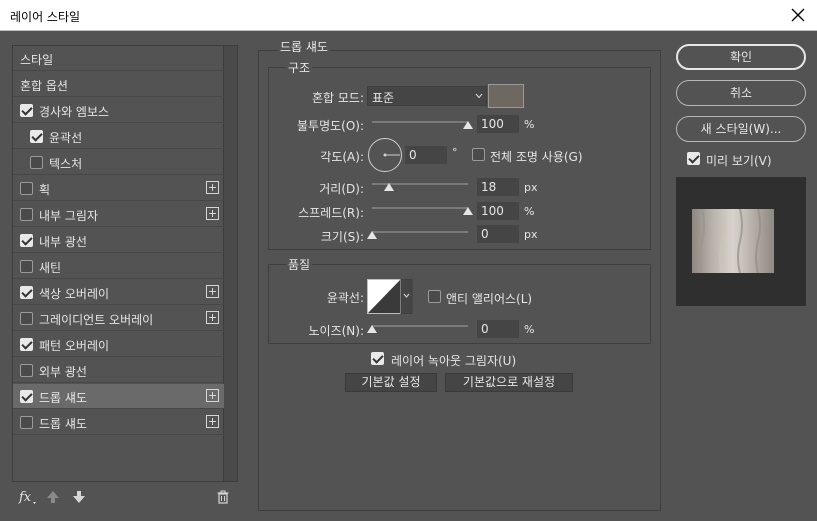 This screenshot has width=817, height=521. Describe the element at coordinates (390, 296) in the screenshot. I see `contour-picker` at that location.